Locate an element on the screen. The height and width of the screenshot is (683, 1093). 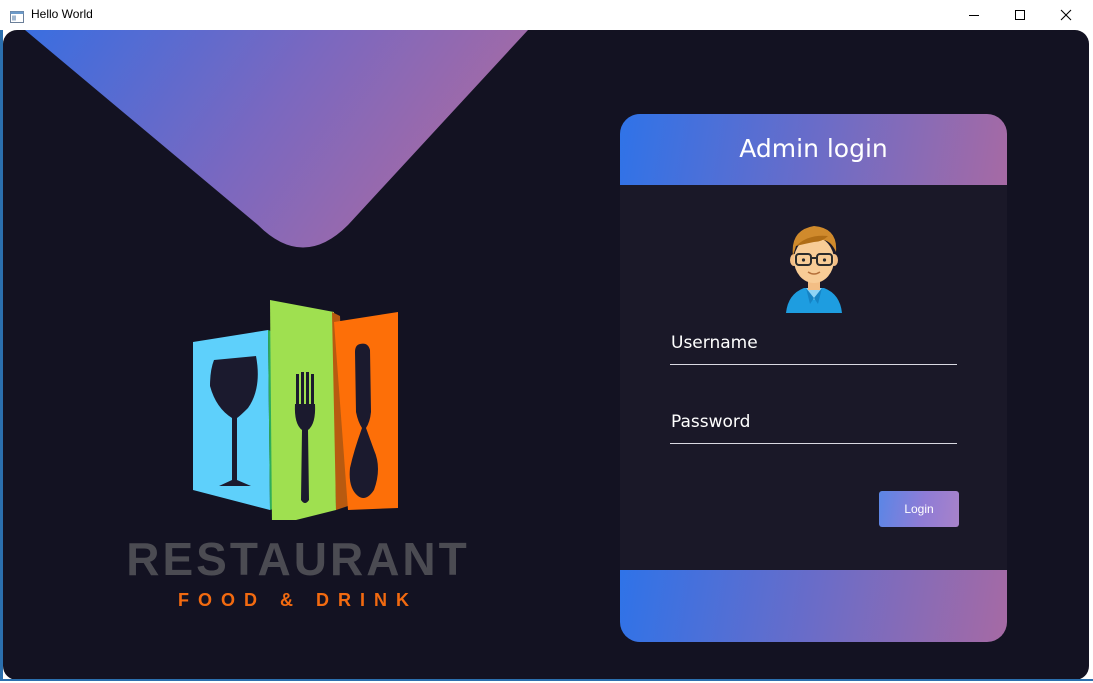
brand-name: RESTAURANT is located at coordinates (298, 559).